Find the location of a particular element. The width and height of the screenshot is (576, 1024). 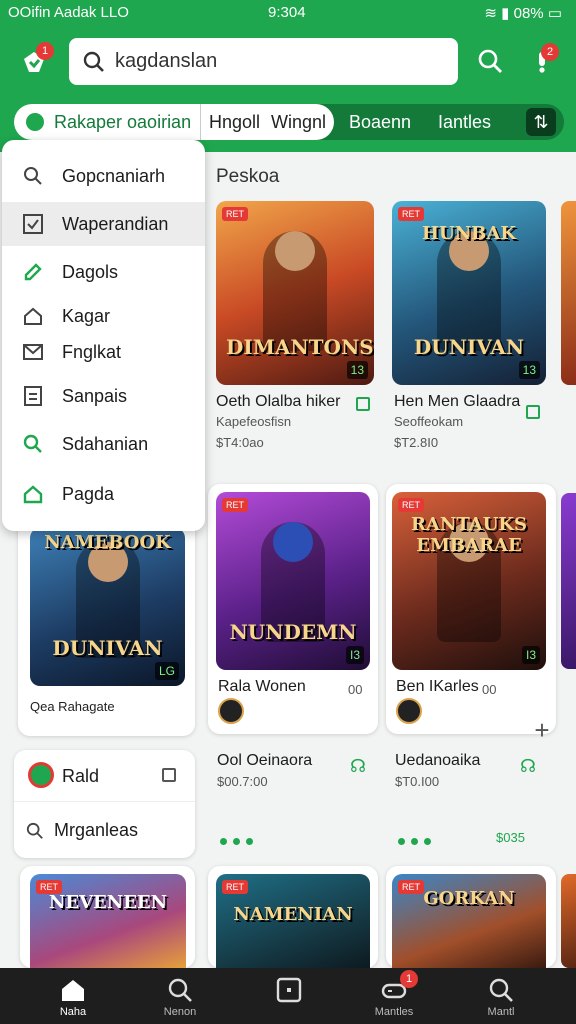

hero-head is located at coordinates (295, 251).